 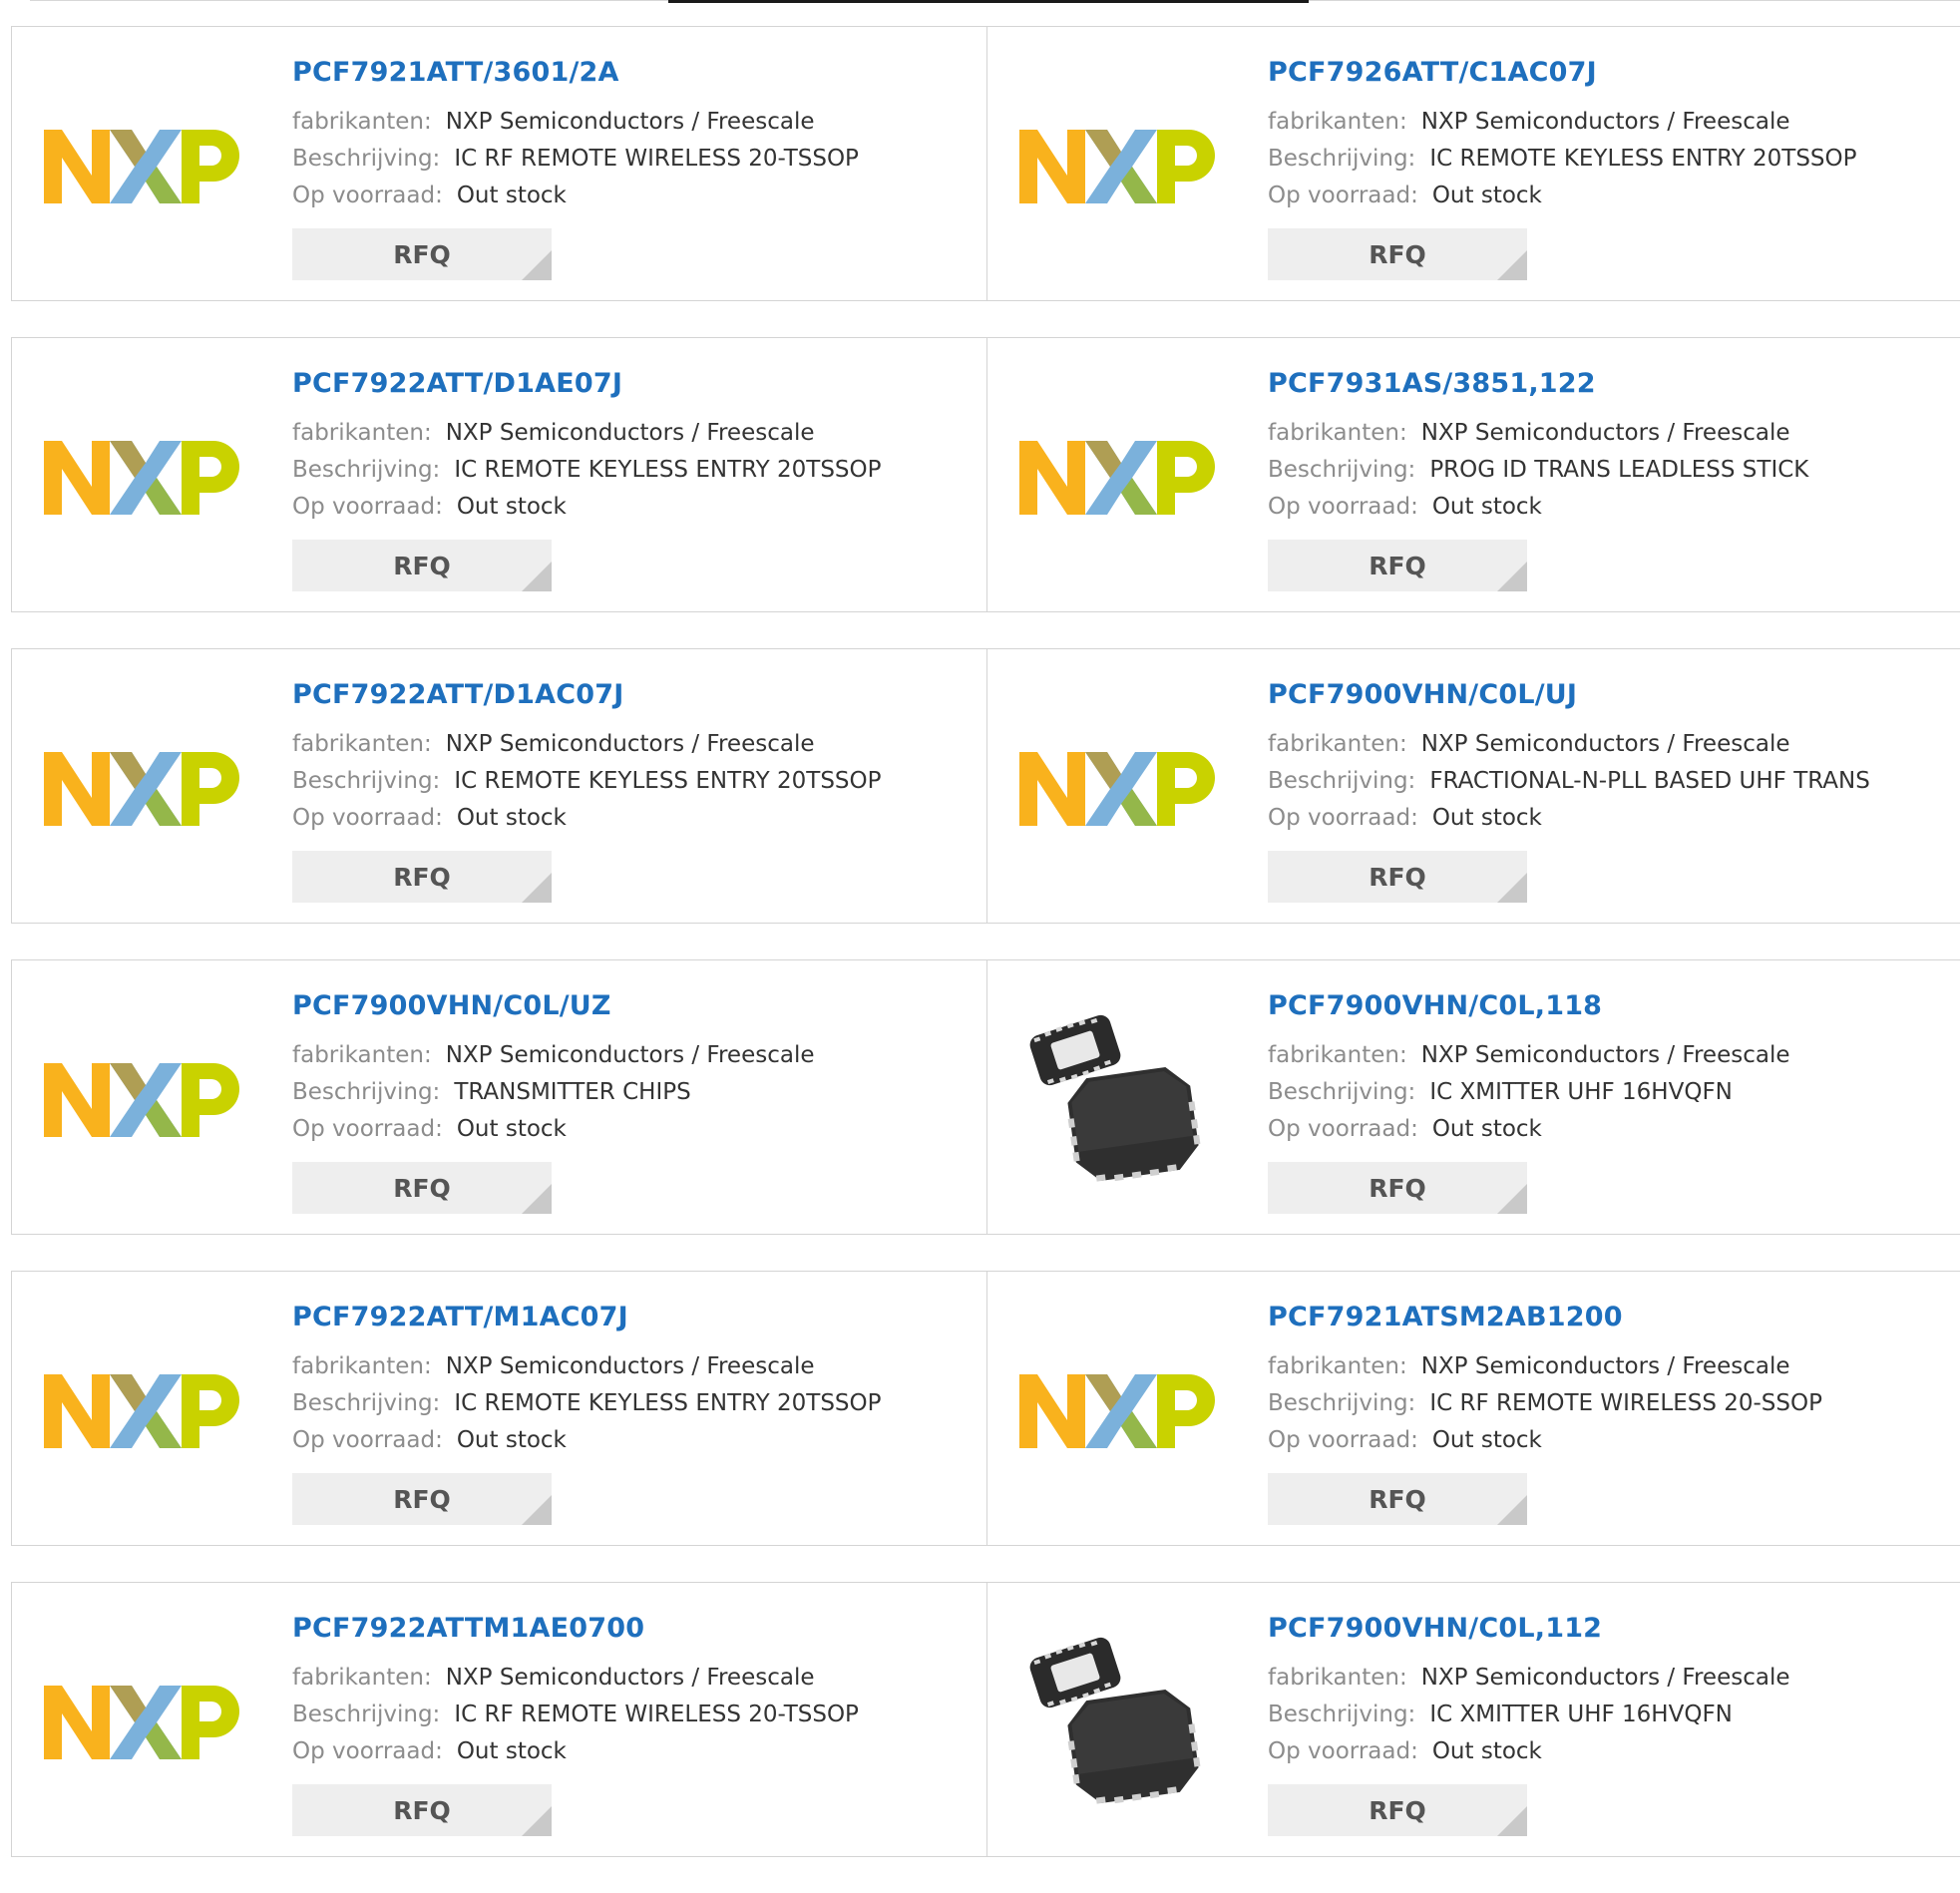 I want to click on description-value: PROG ID TRANS LEADLESS STICK, so click(x=1619, y=470).